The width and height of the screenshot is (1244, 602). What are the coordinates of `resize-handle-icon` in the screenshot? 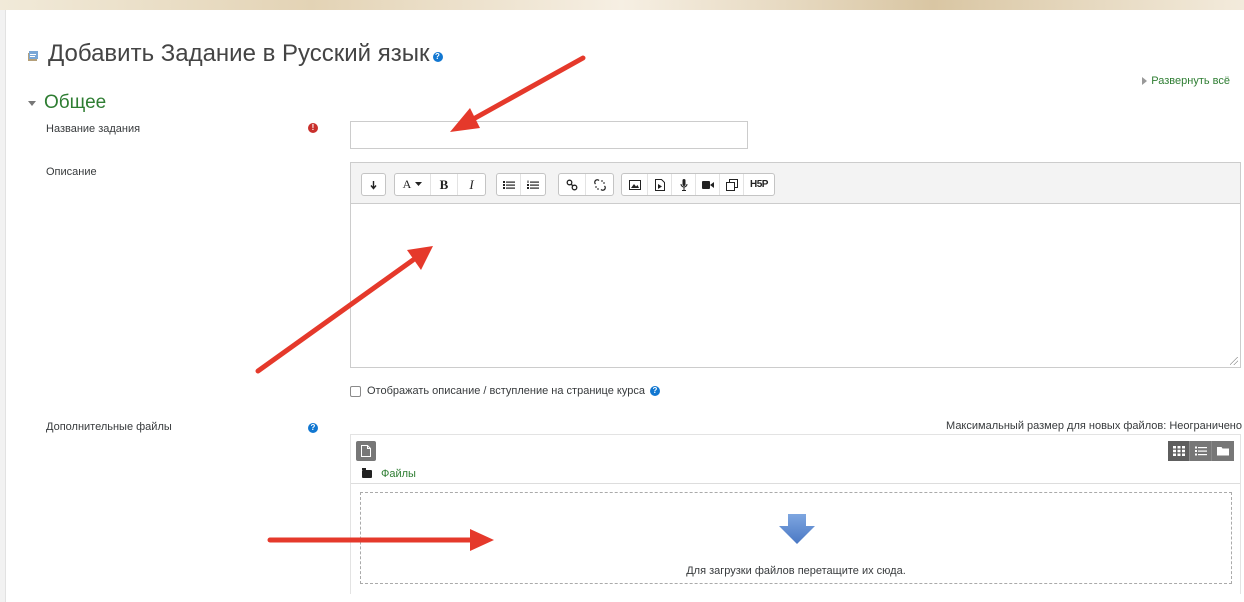 It's located at (1234, 361).